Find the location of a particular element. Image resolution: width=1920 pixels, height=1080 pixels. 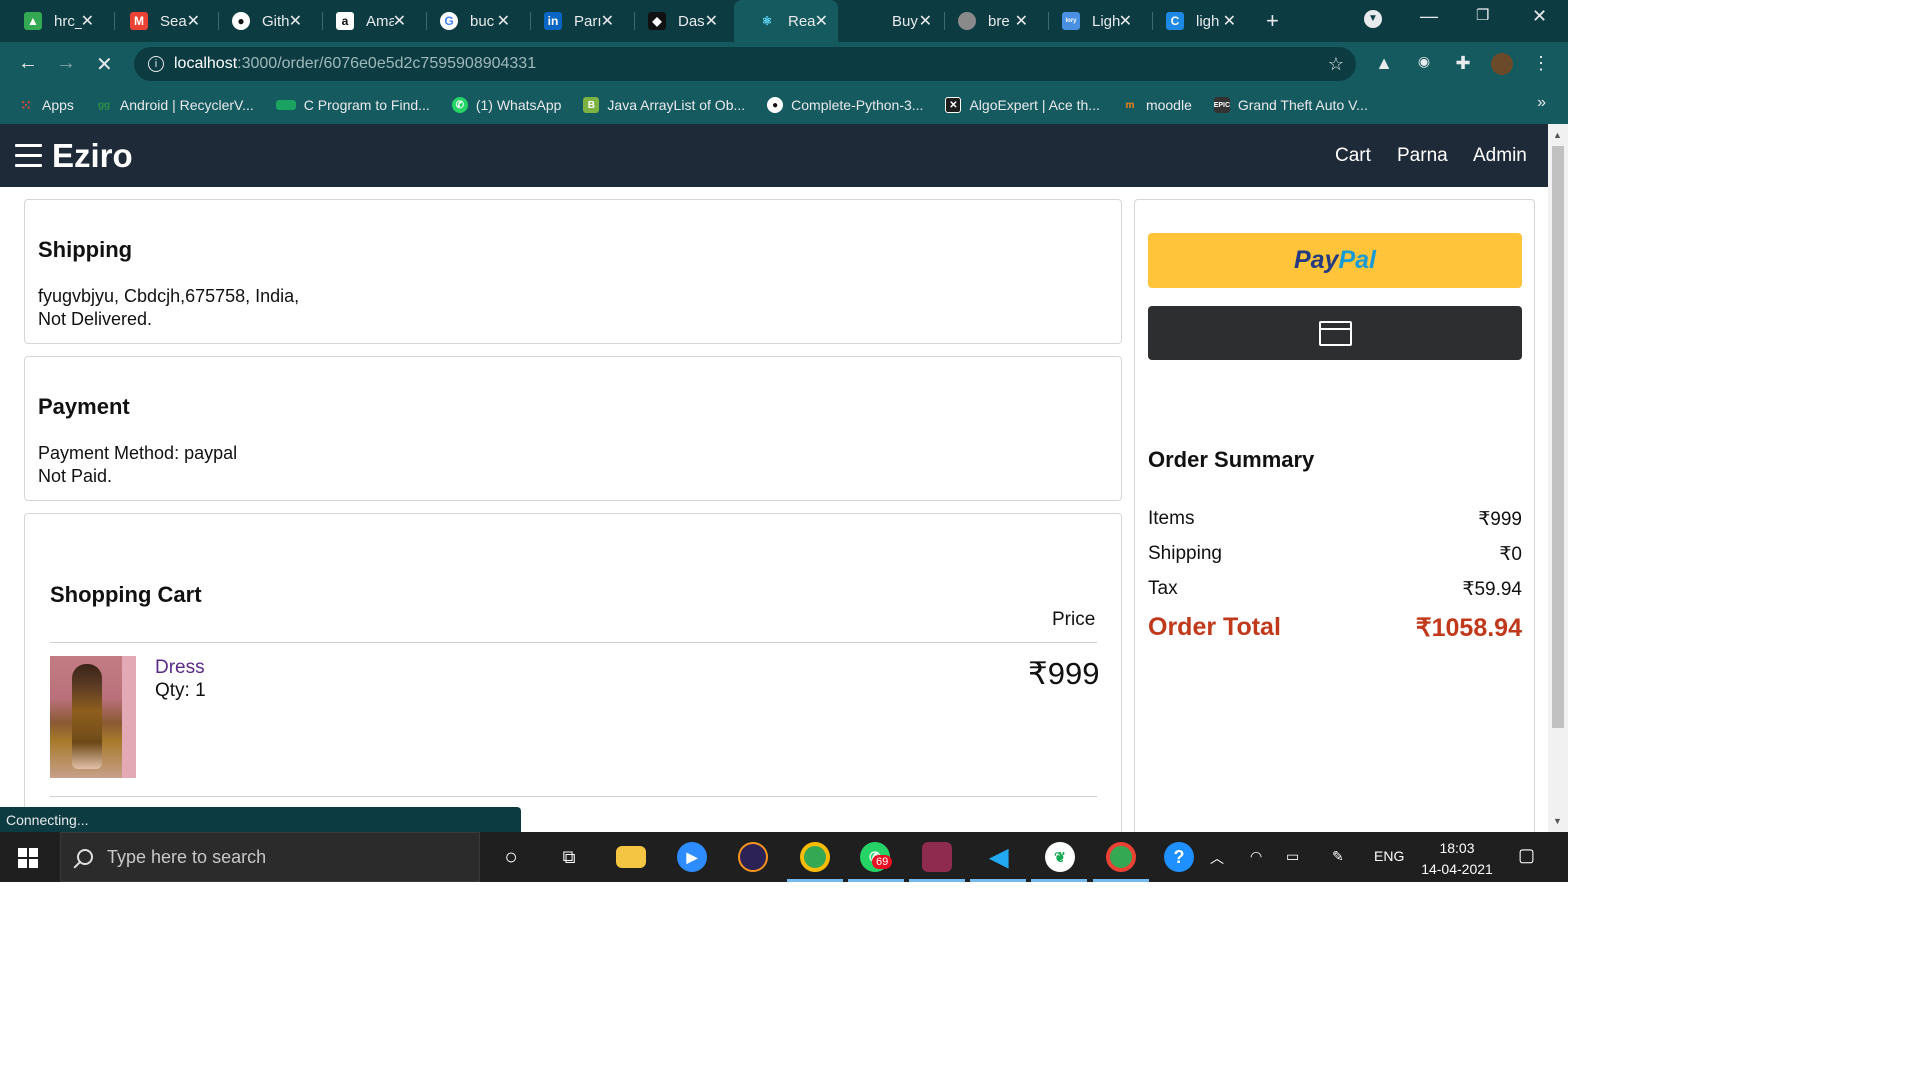

extension-cursor-icon: ◉ is located at coordinates (1424, 64).